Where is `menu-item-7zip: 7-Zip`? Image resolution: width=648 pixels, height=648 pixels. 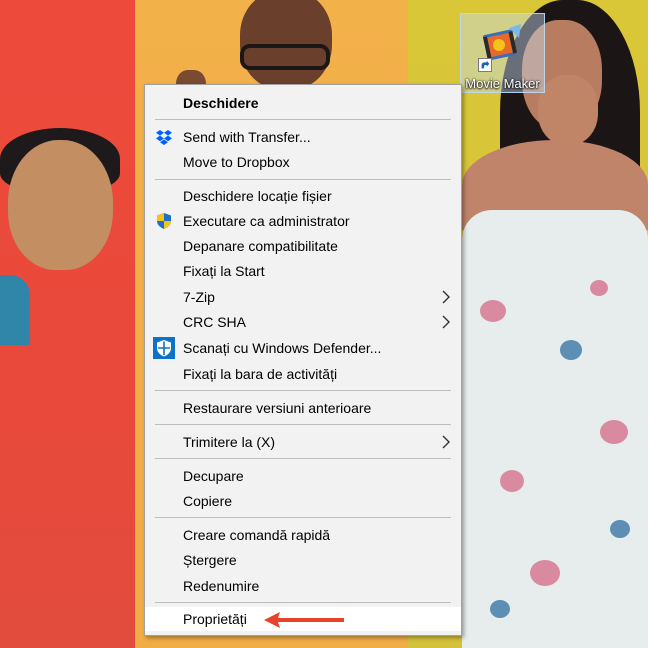
menu-item-7zip: 7-Zip is located at coordinates (303, 297).